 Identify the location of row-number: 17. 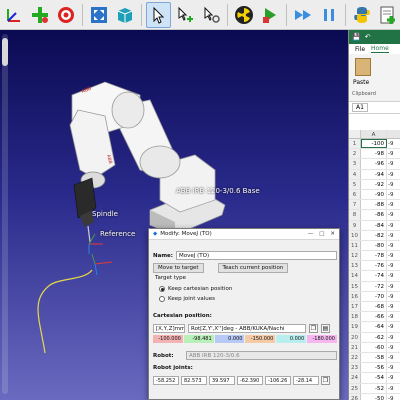
(355, 307).